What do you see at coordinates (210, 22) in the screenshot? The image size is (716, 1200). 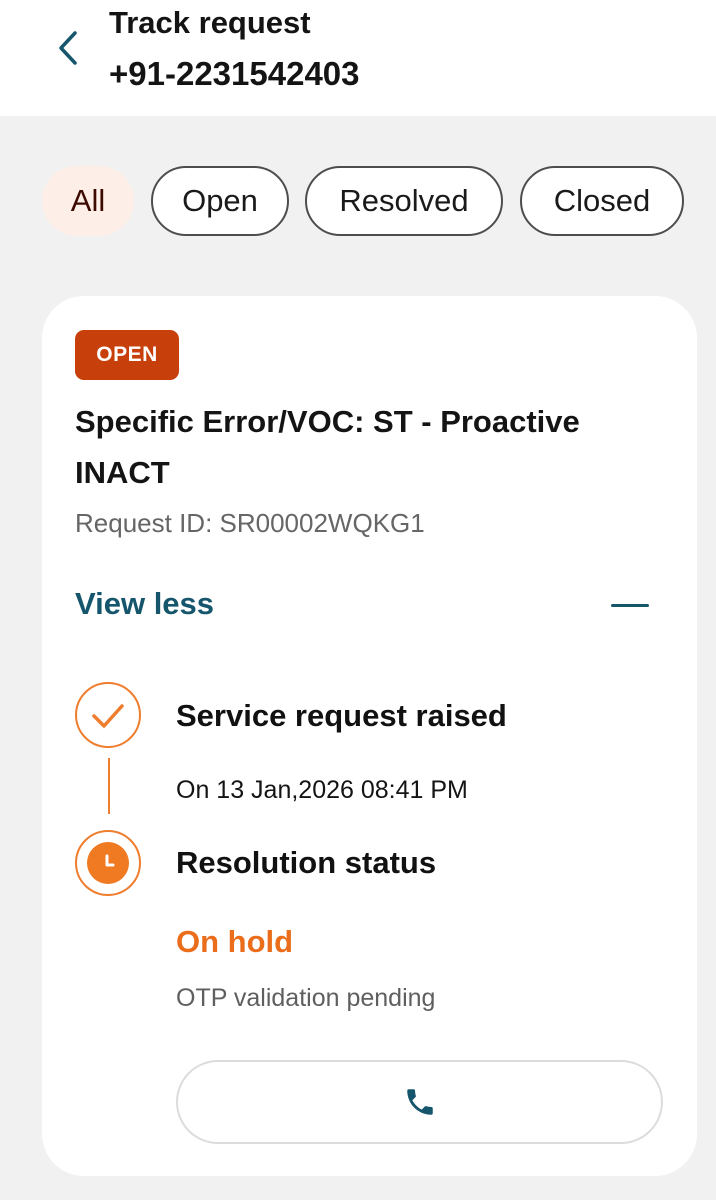 I see `page-title: Track request` at bounding box center [210, 22].